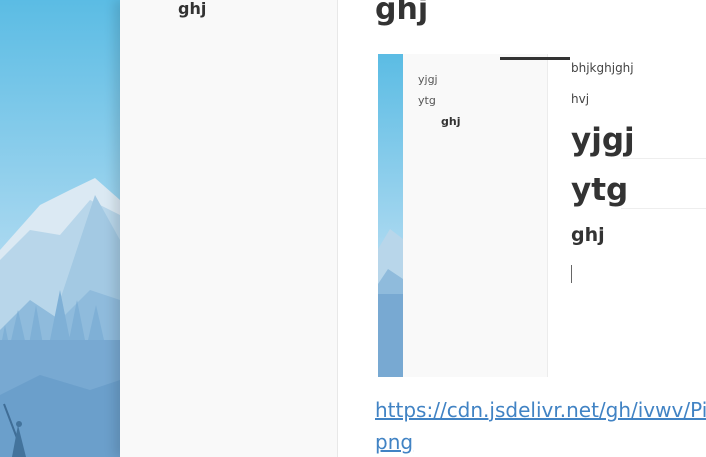 Image resolution: width=706 pixels, height=457 pixels. Describe the element at coordinates (600, 190) in the screenshot. I see `embedded-heading-1: ytg` at that location.